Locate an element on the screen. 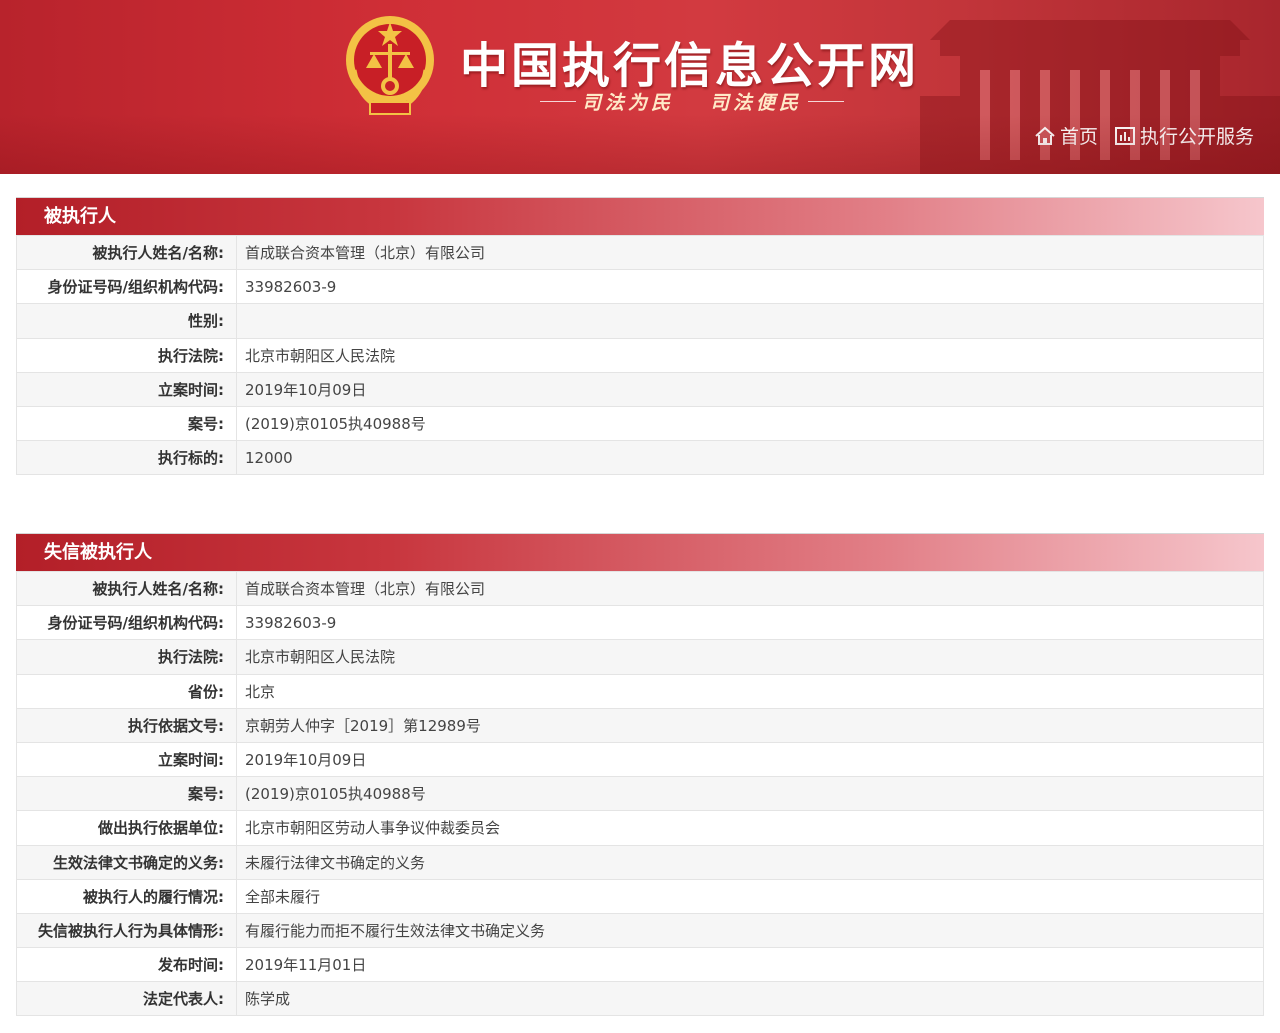 This screenshot has height=1033, width=1280. court-building-image is located at coordinates (1100, 97).